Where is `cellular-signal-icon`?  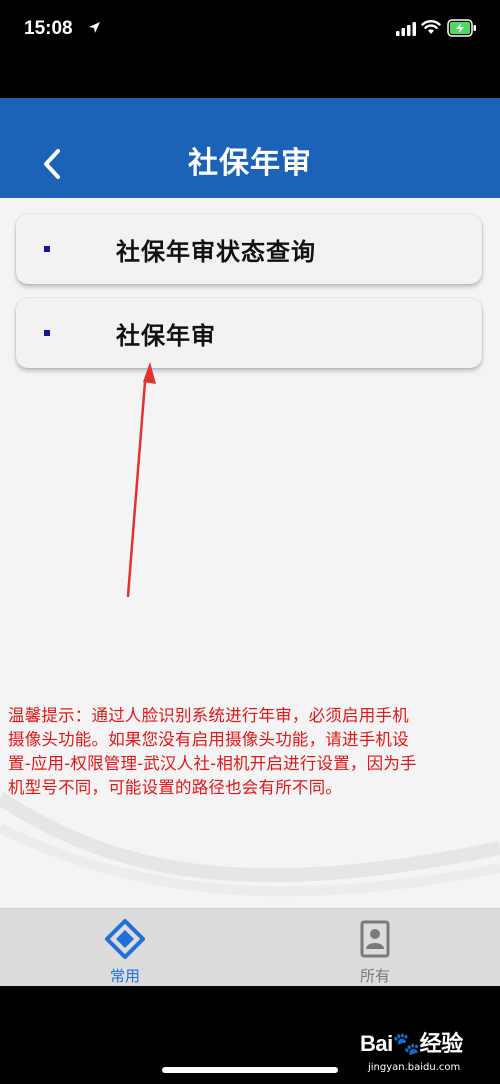 cellular-signal-icon is located at coordinates (406, 29).